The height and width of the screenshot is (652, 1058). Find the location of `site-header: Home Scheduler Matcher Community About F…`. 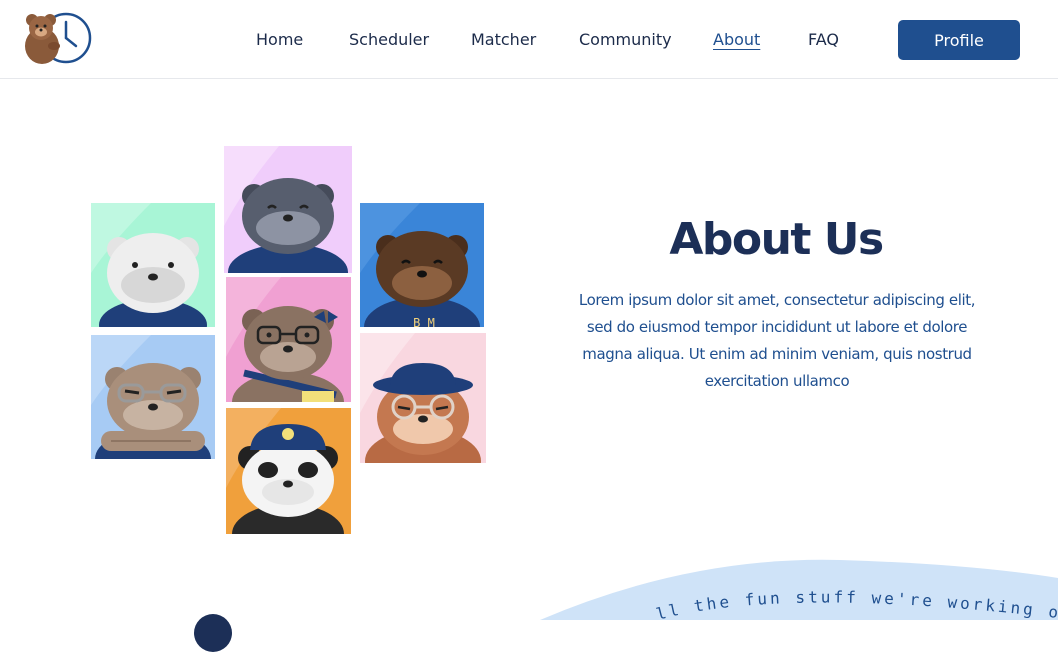

site-header: Home Scheduler Matcher Community About F… is located at coordinates (529, 39).